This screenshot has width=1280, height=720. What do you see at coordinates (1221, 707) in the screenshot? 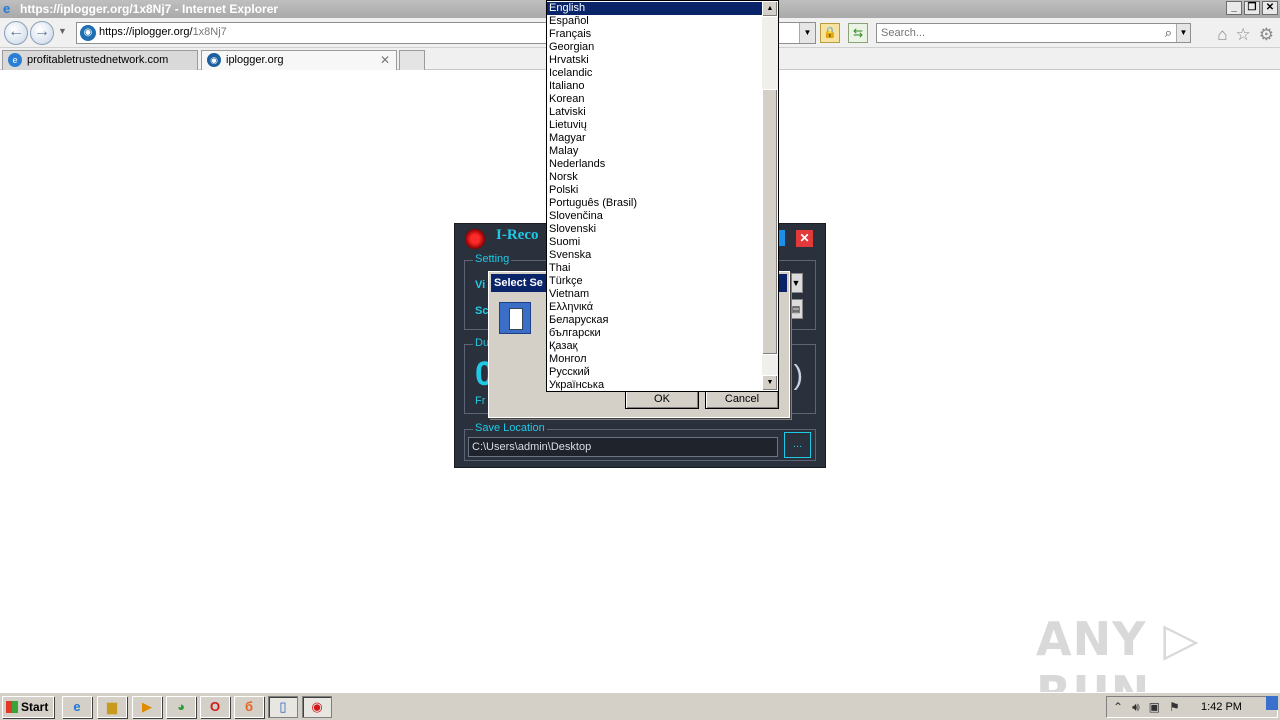
I see `clock: 1:42 PM` at bounding box center [1221, 707].